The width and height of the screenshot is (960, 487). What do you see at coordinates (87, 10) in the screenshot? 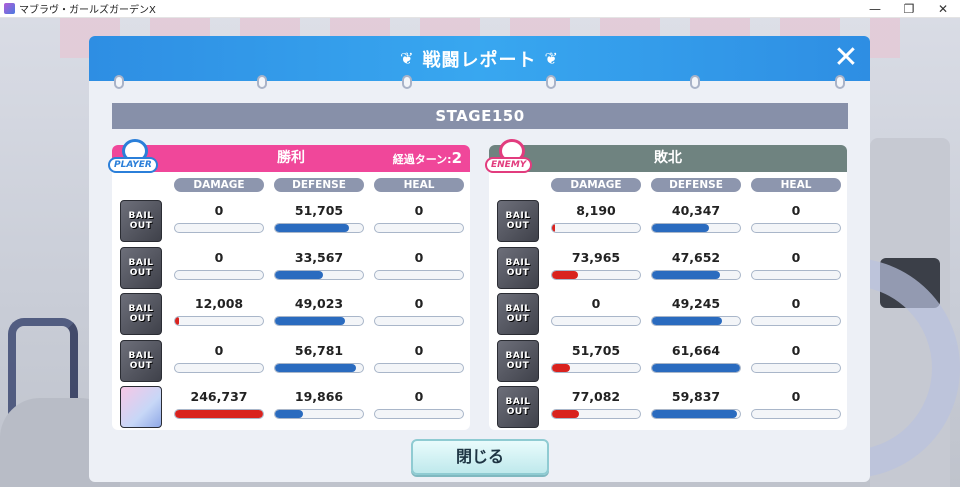
I see `window-title: マブラヴ・ガールズガーデンX` at bounding box center [87, 10].